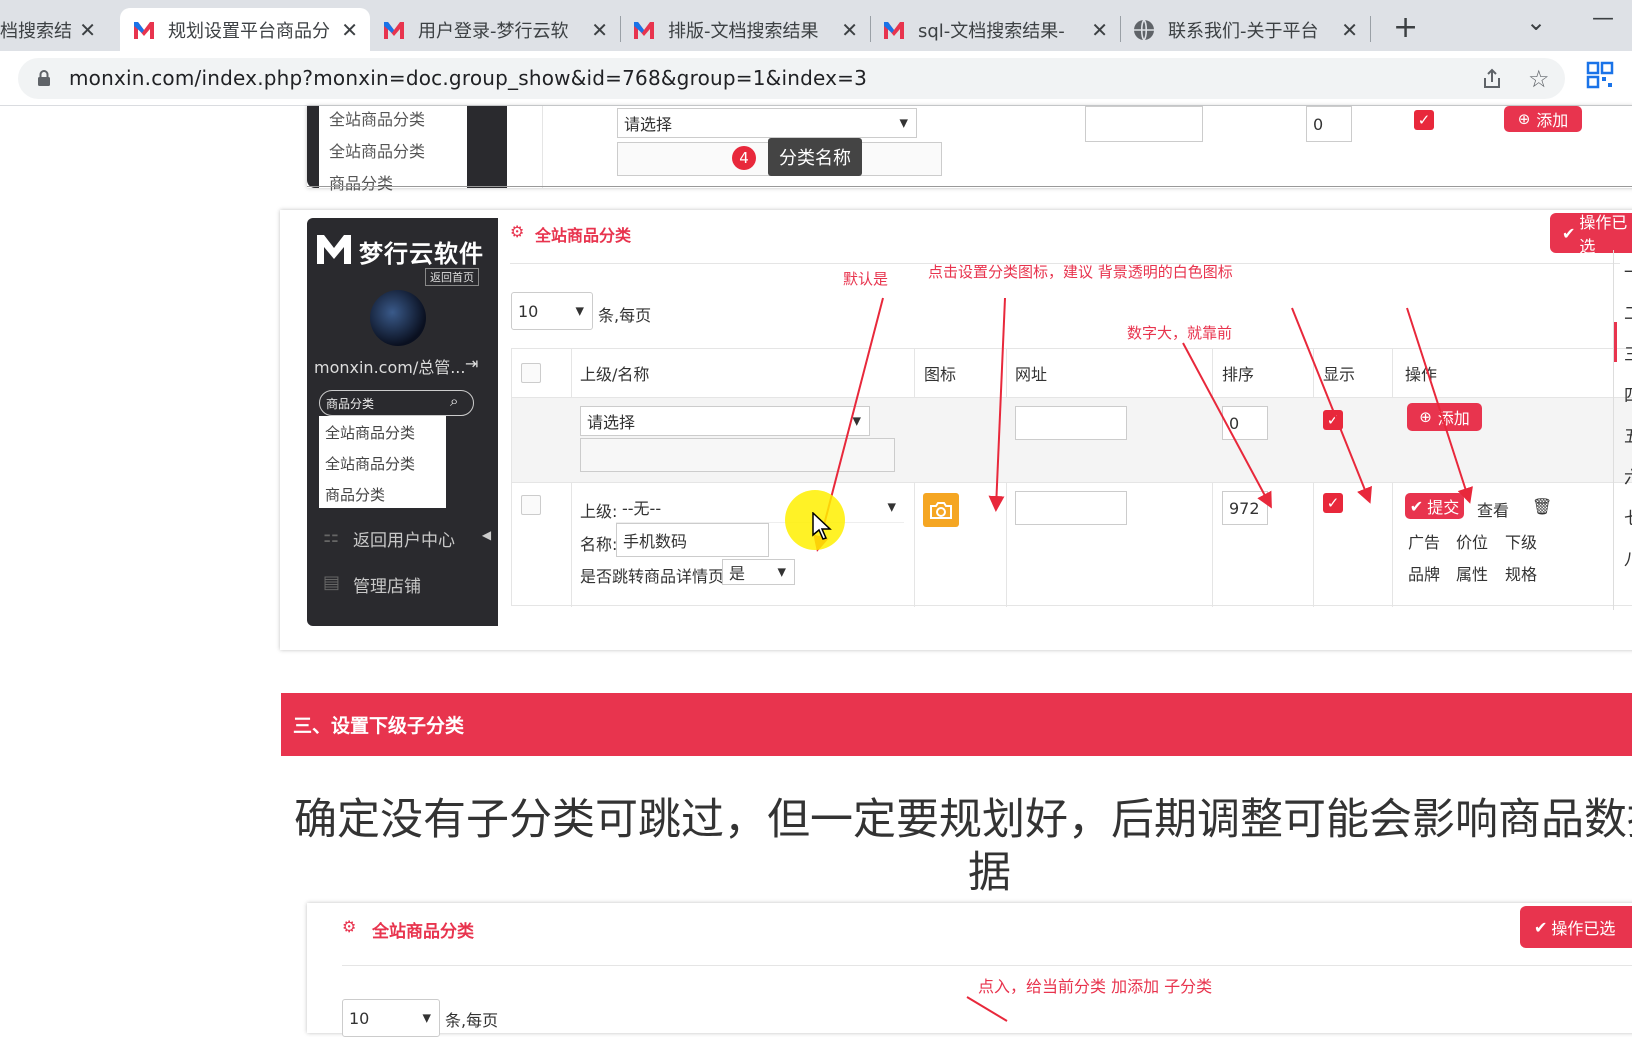 The height and width of the screenshot is (1037, 1632). What do you see at coordinates (359, 1018) in the screenshot?
I see `per-page-value: 10` at bounding box center [359, 1018].